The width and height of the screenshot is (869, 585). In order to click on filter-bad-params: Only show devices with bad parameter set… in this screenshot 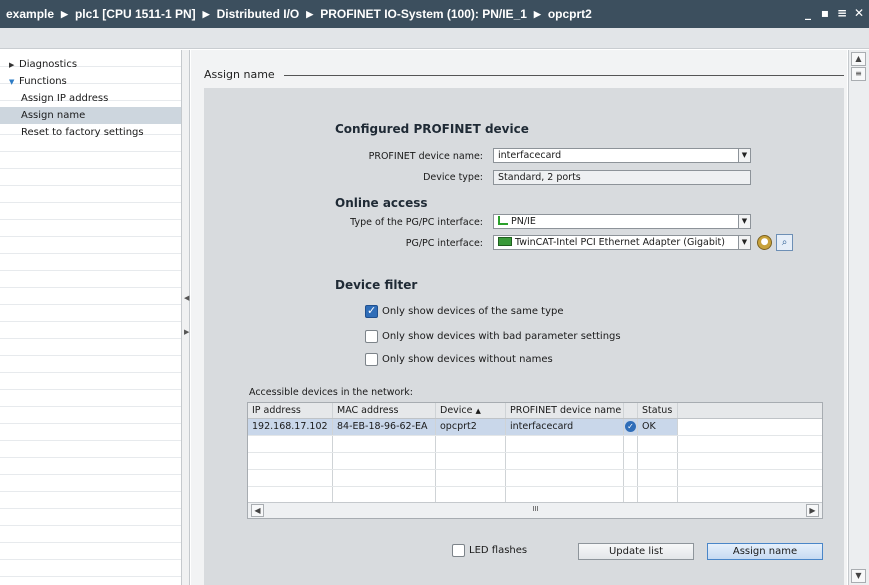, I will do `click(493, 336)`.